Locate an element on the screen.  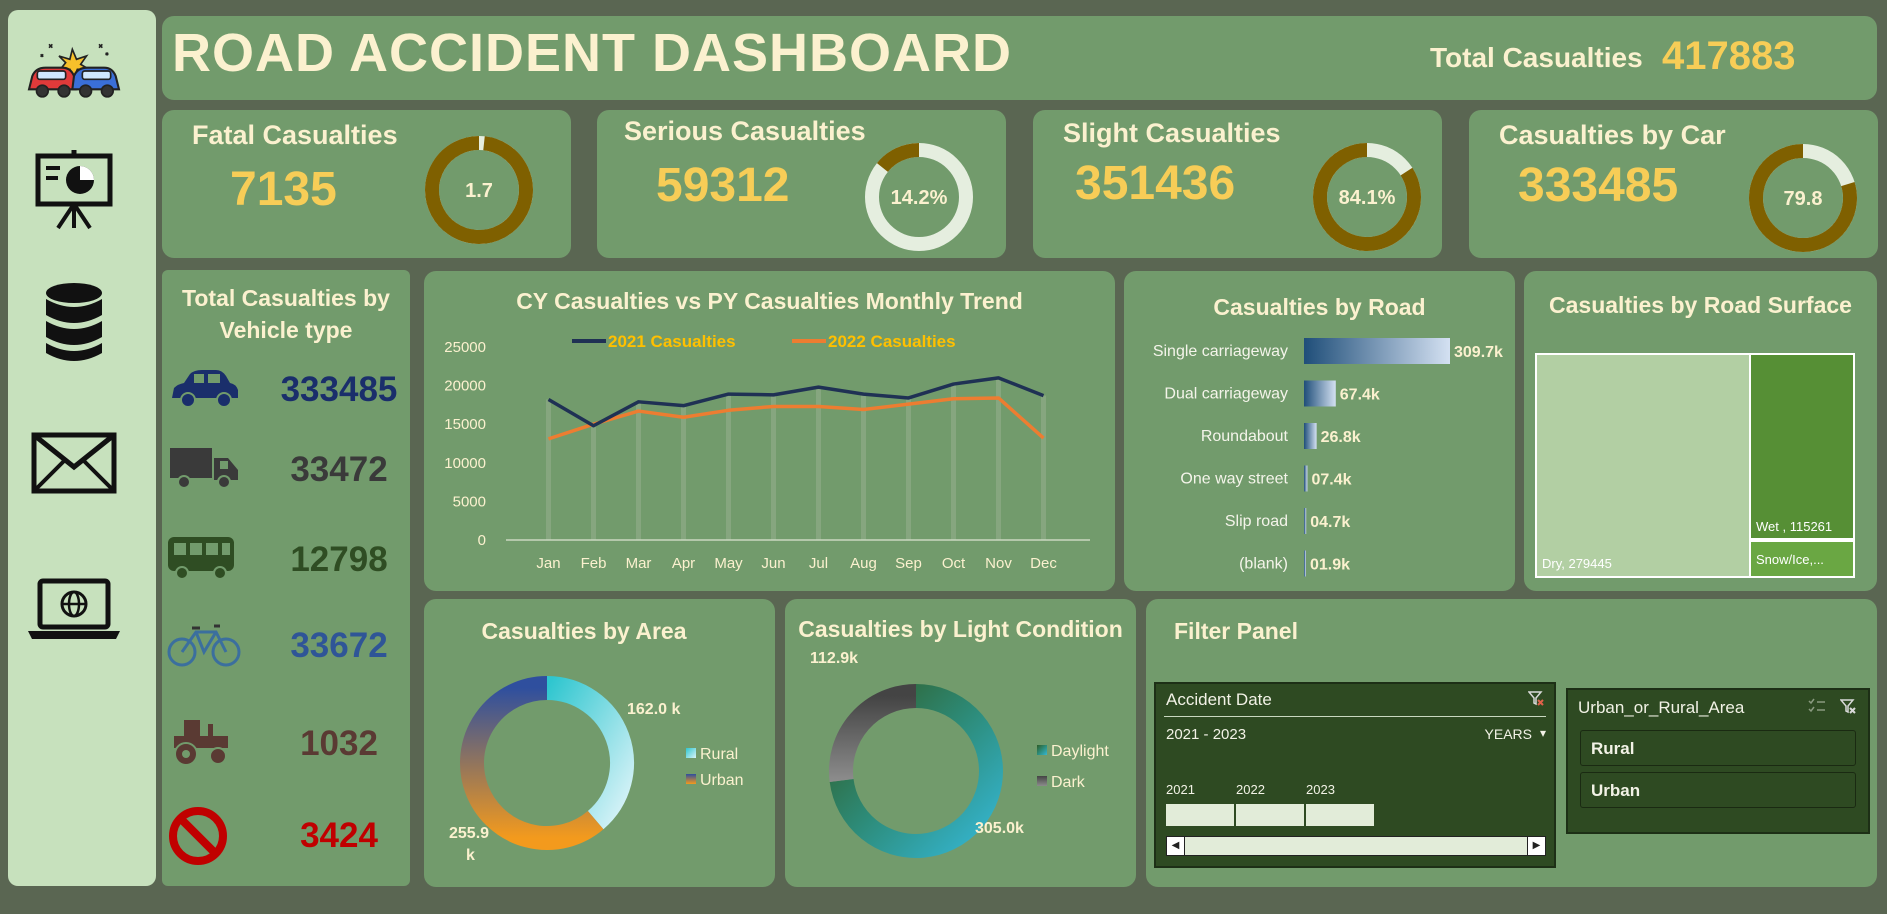
donut-value-label: 162.0 k is located at coordinates (653, 709).